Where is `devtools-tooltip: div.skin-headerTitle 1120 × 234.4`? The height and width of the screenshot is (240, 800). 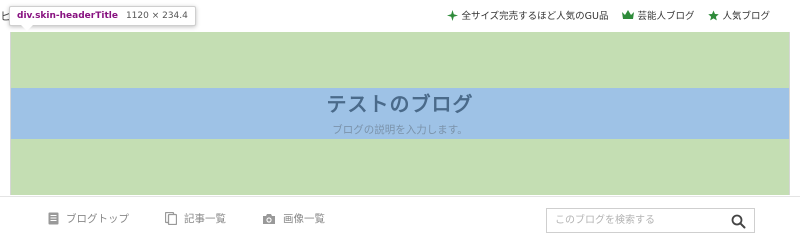 devtools-tooltip: div.skin-headerTitle 1120 × 234.4 is located at coordinates (102, 18).